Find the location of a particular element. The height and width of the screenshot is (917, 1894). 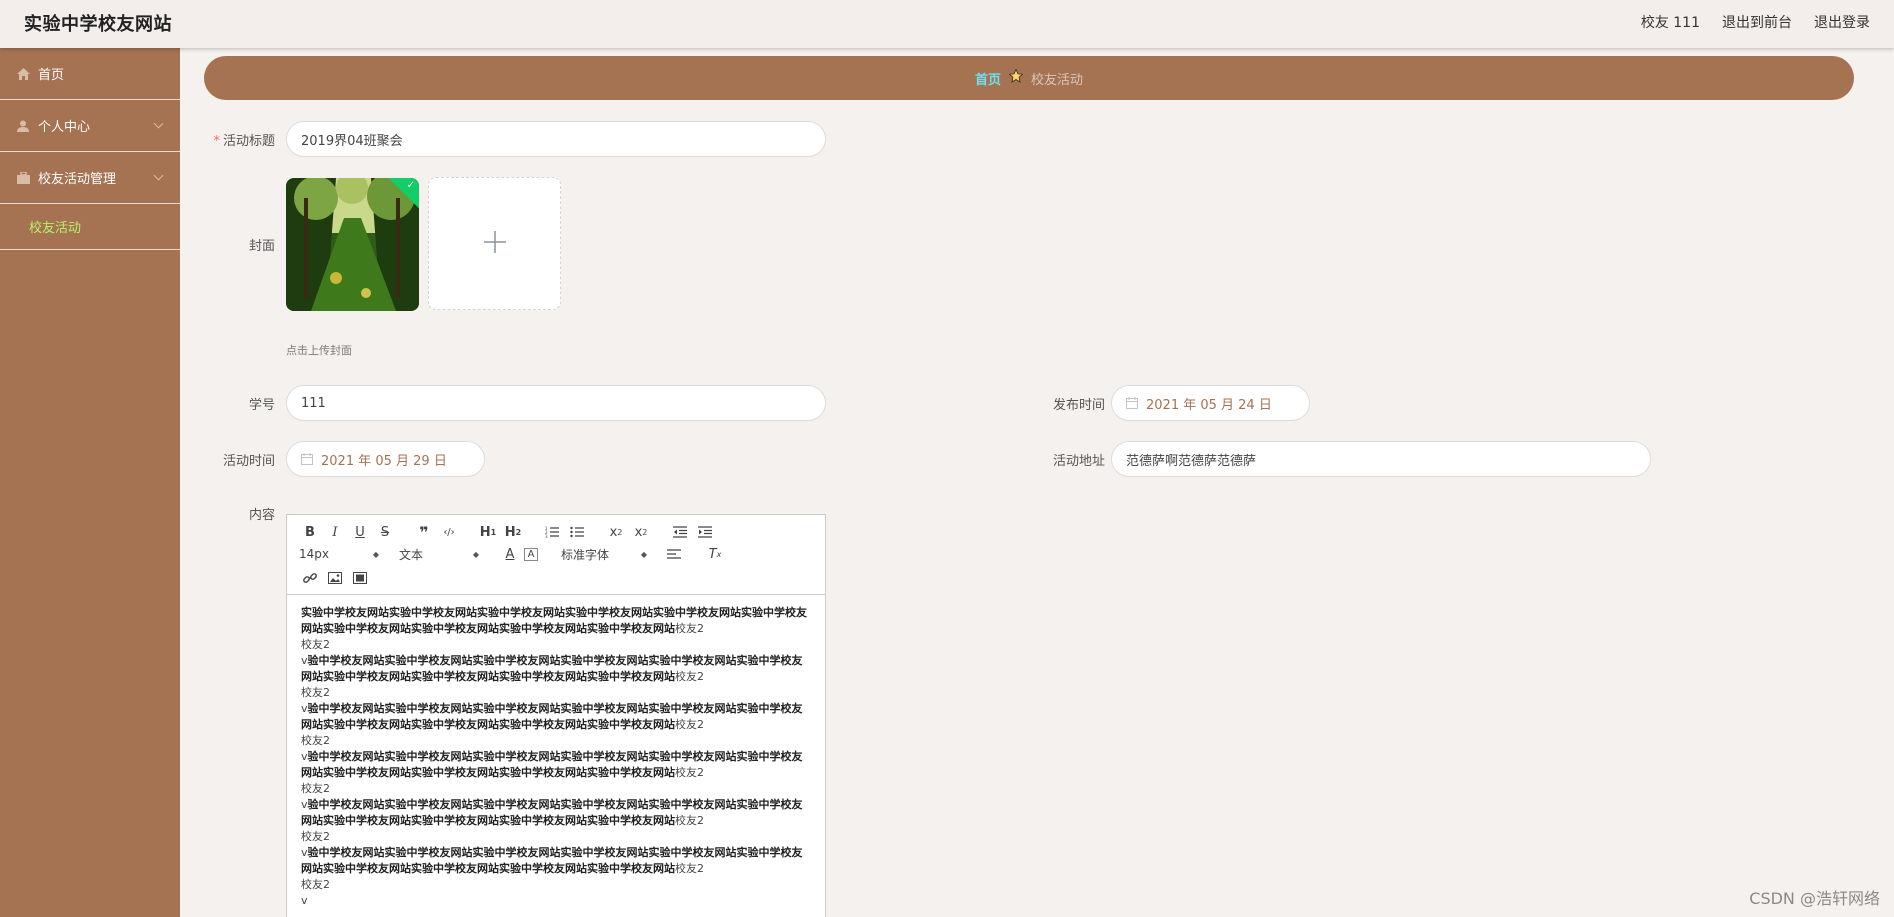

strikethrough-button: S is located at coordinates (385, 532).